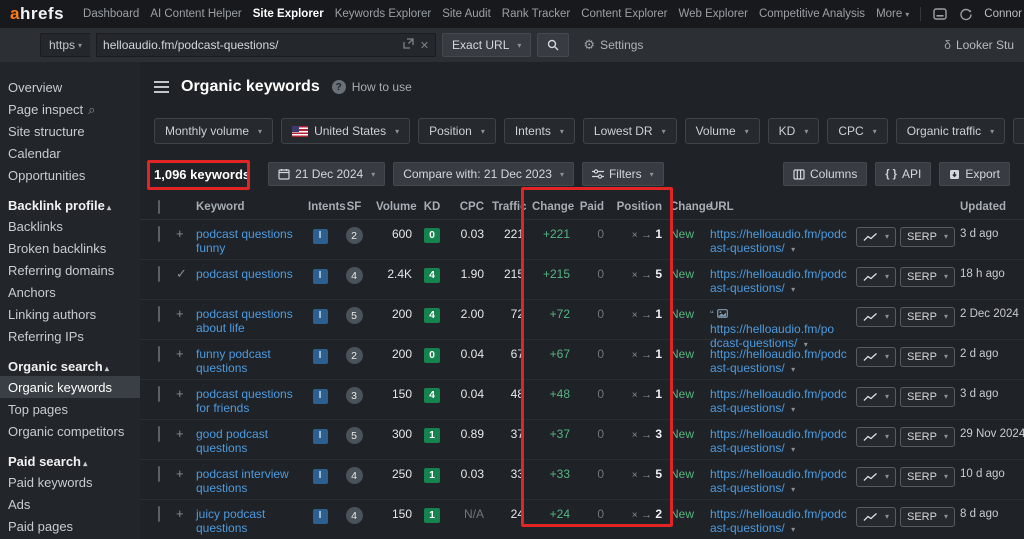  What do you see at coordinates (288, 14) in the screenshot?
I see `topnav-item-site-explorer: Site Explorer` at bounding box center [288, 14].